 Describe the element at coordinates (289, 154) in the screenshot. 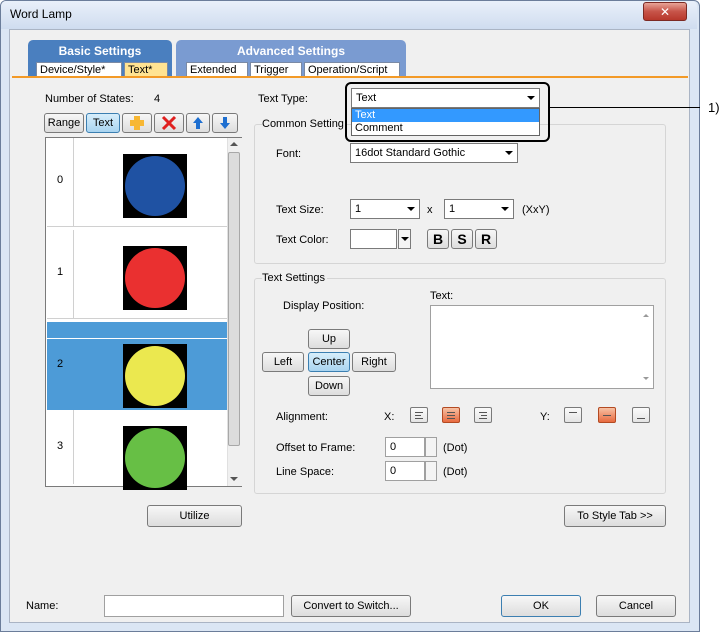

I see `font-label: Font:` at that location.